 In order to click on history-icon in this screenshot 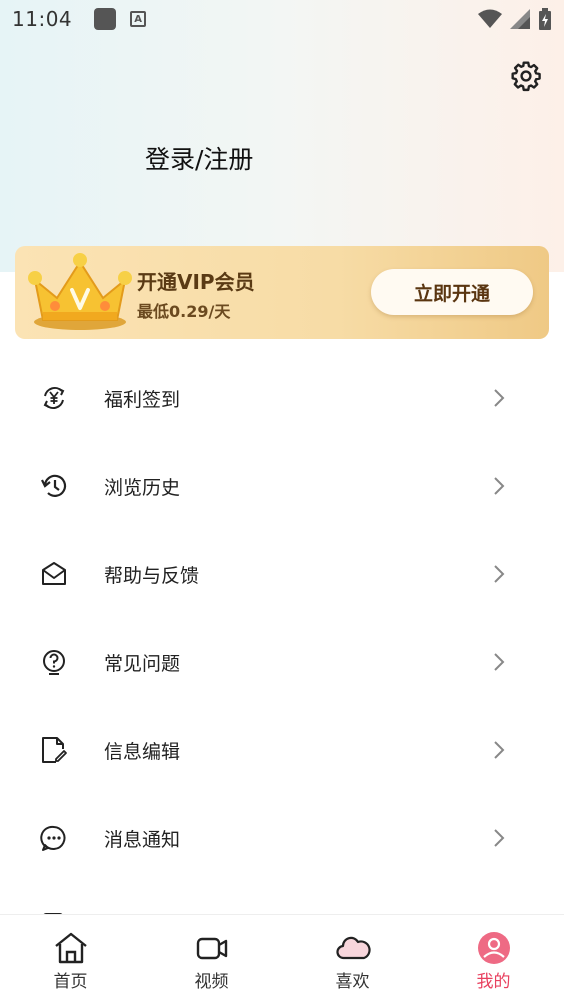, I will do `click(54, 485)`.